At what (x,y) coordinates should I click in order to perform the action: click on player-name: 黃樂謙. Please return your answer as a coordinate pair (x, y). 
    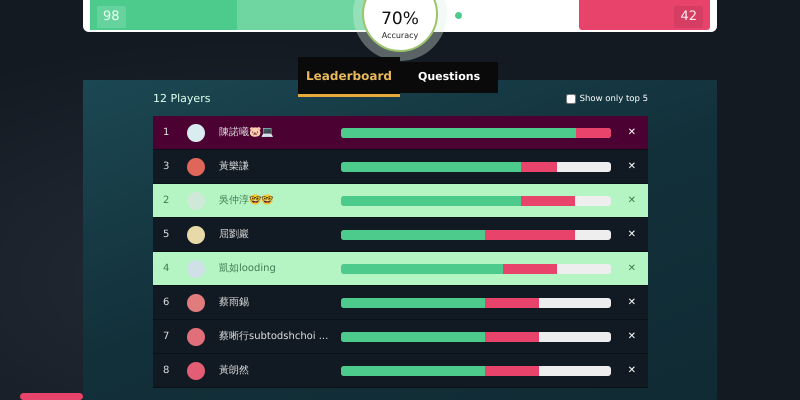
    Looking at the image, I should click on (234, 167).